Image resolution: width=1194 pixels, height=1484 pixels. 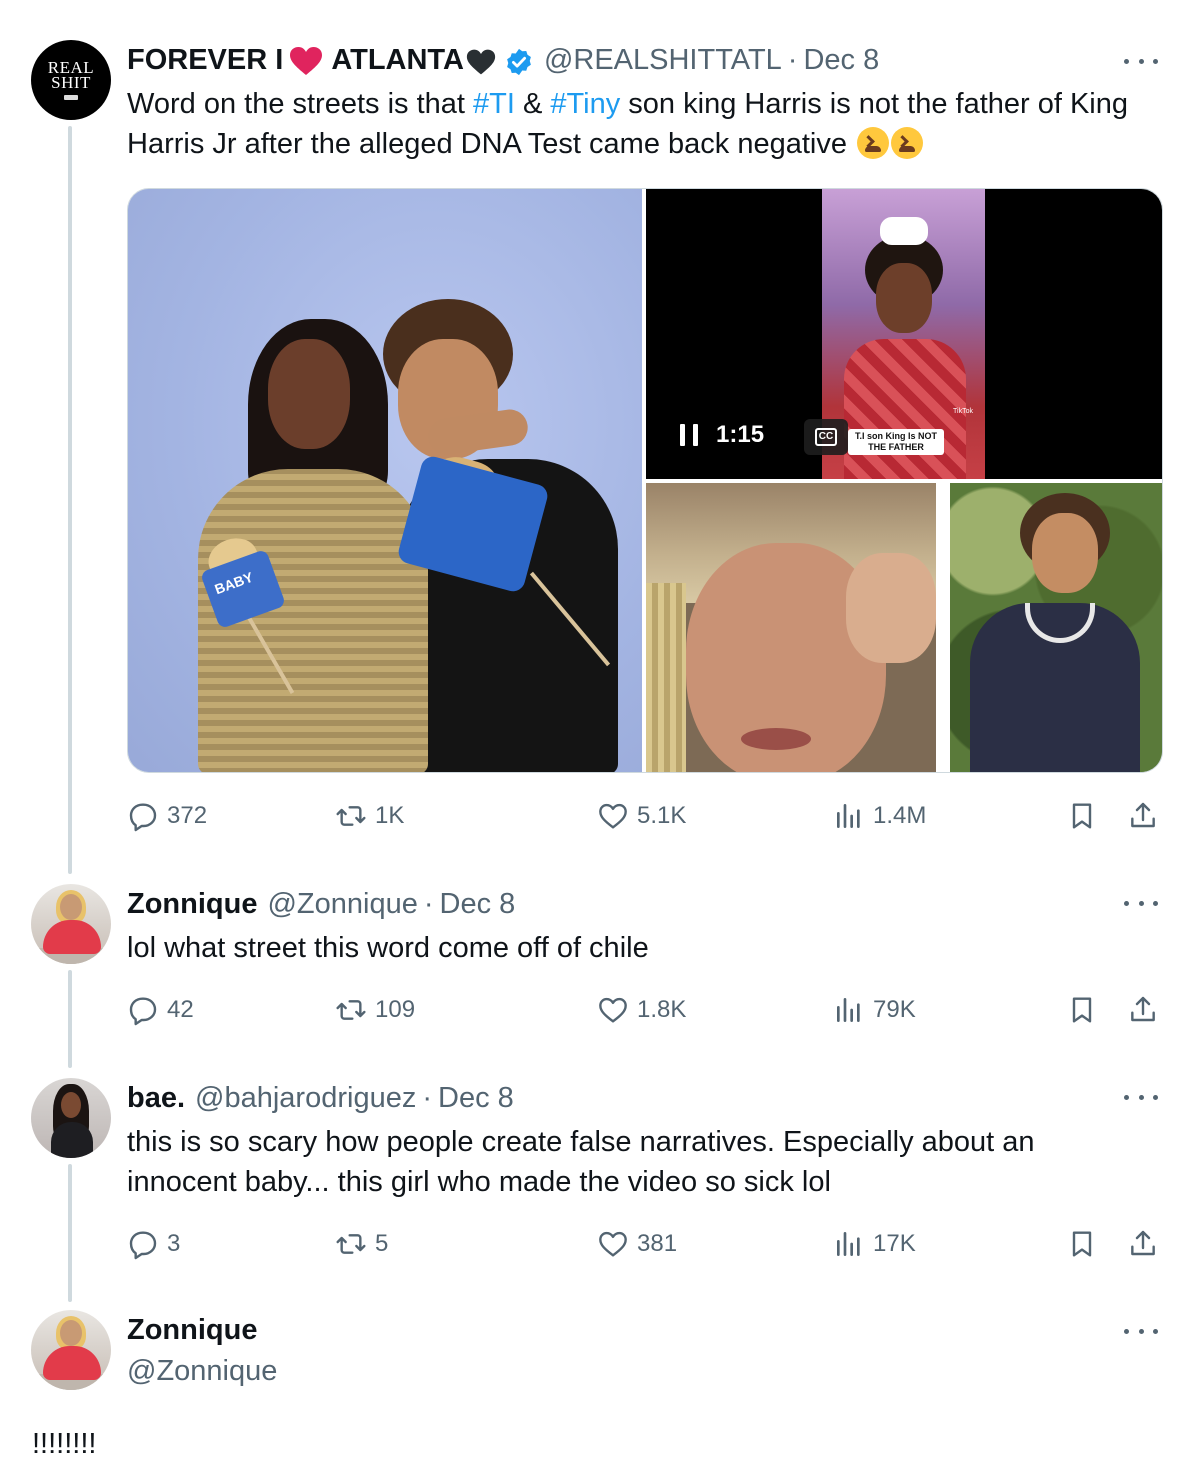 I want to click on like-button: 5.1K, so click(x=641, y=816).